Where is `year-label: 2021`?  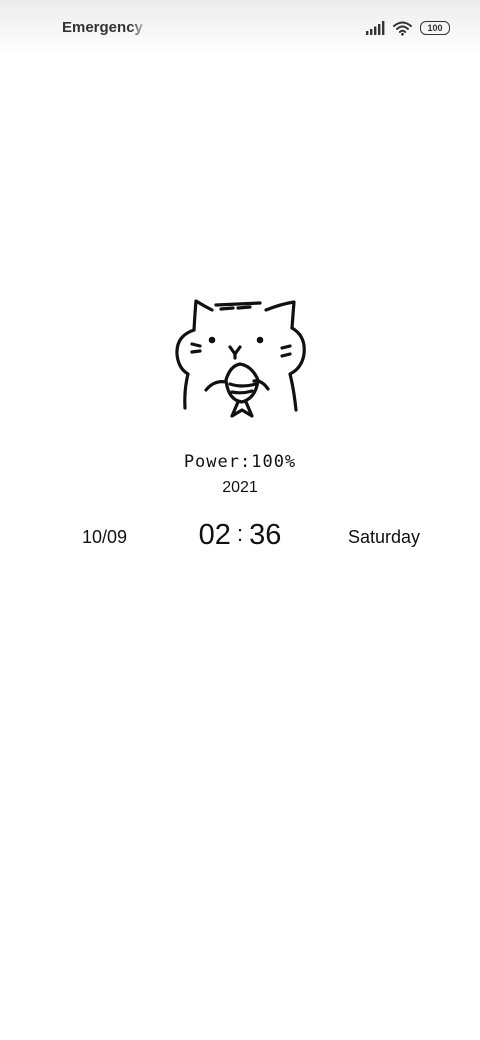 year-label: 2021 is located at coordinates (240, 487).